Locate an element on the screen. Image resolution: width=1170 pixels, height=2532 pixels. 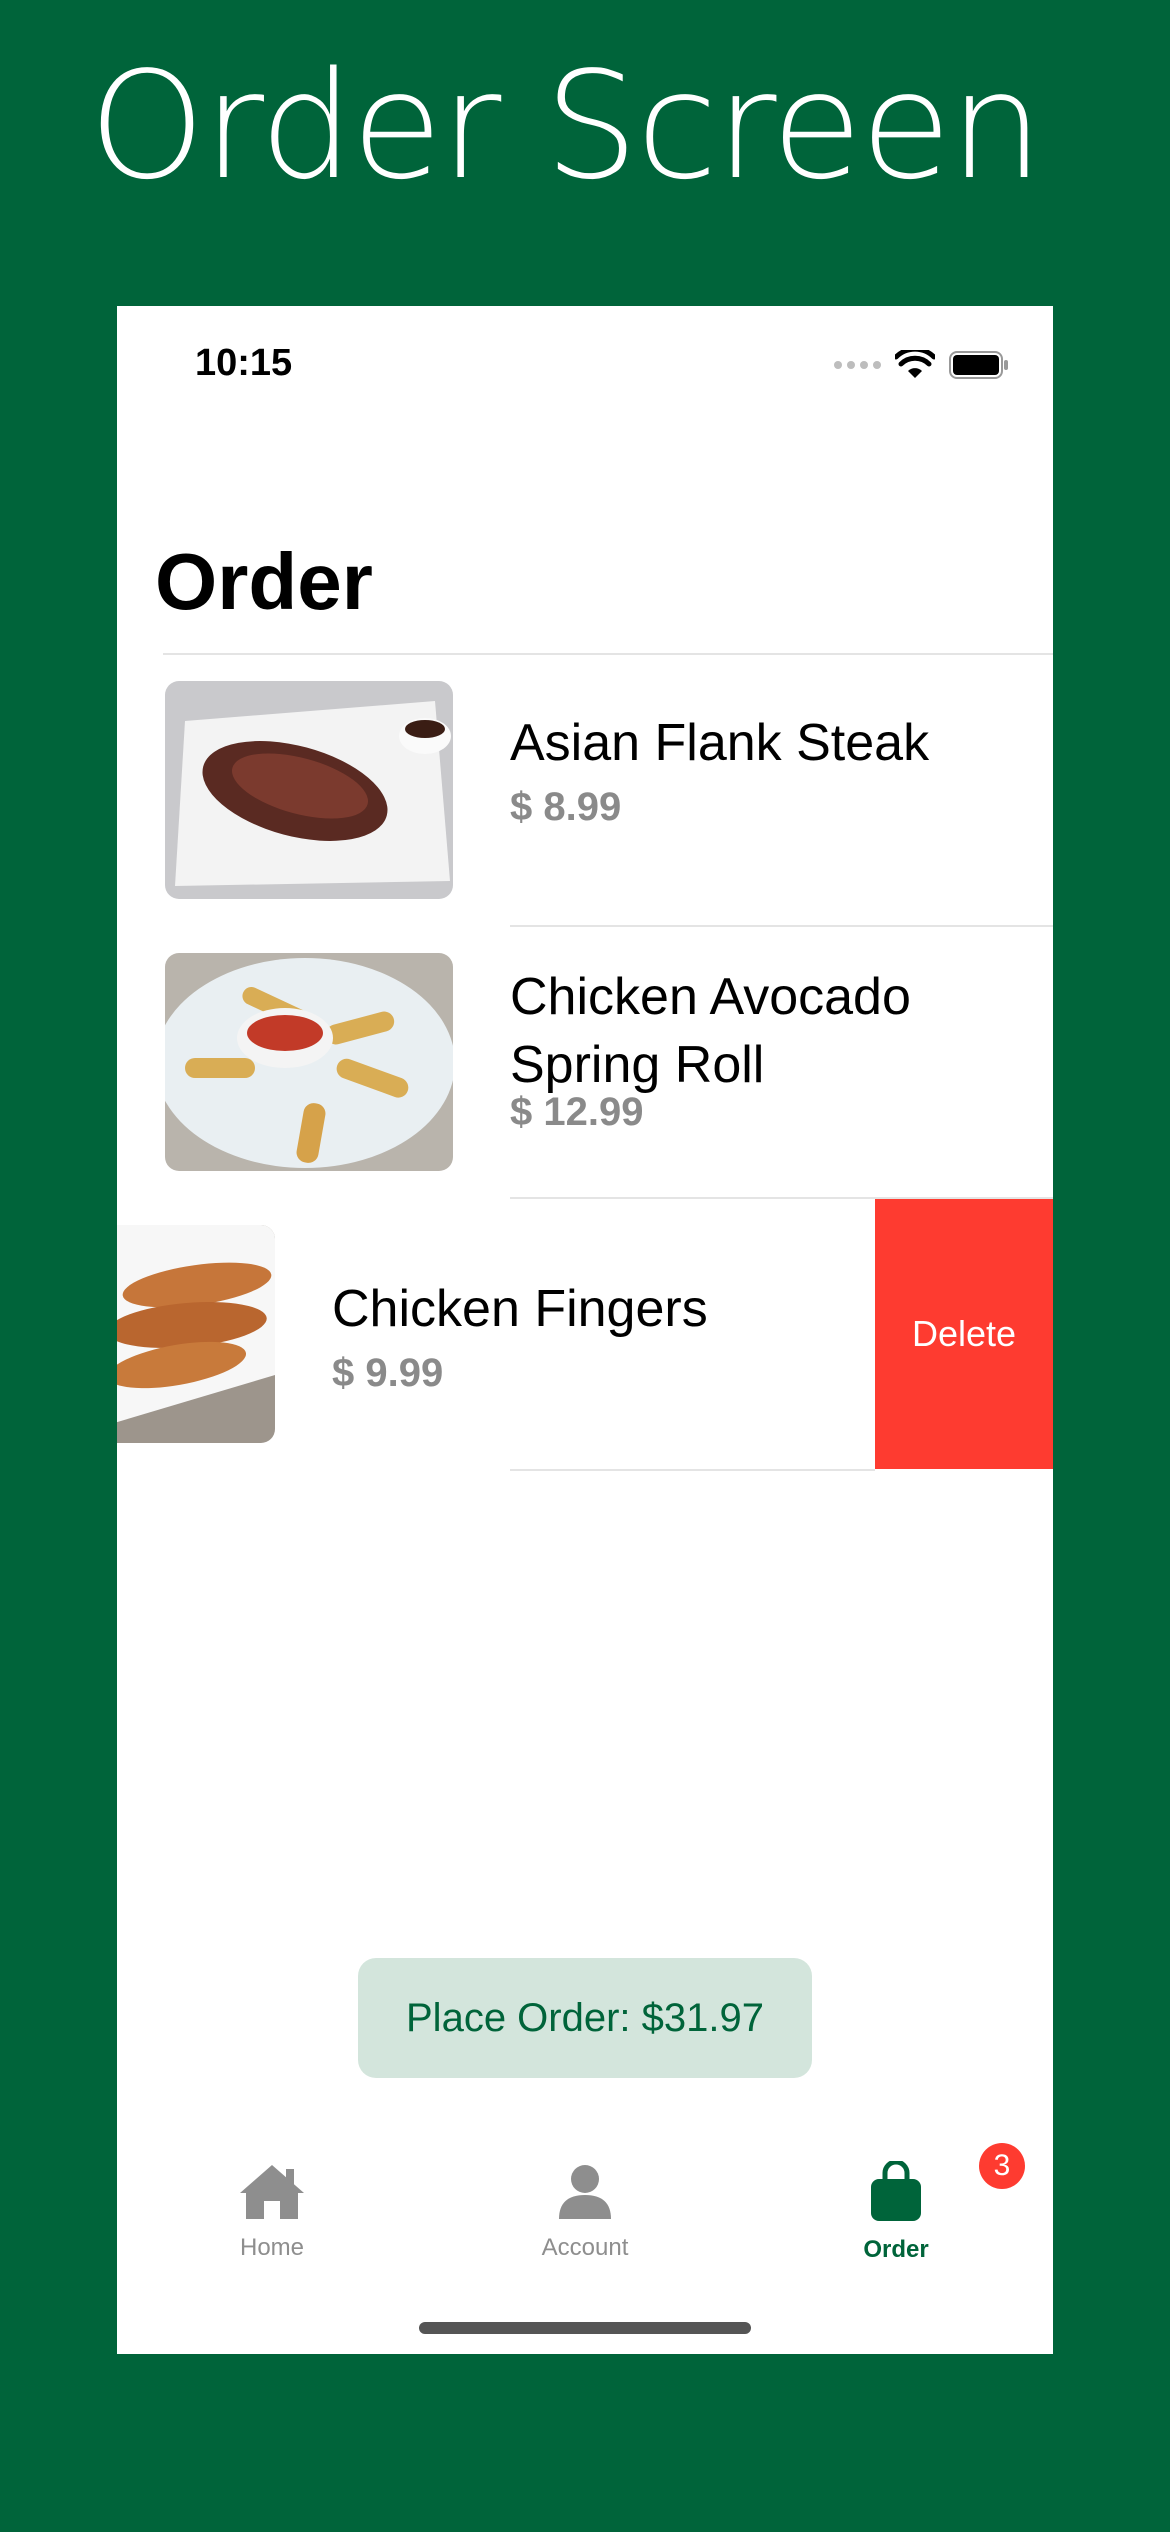
item-name-line-2: Spring Roll is located at coordinates (637, 1065).